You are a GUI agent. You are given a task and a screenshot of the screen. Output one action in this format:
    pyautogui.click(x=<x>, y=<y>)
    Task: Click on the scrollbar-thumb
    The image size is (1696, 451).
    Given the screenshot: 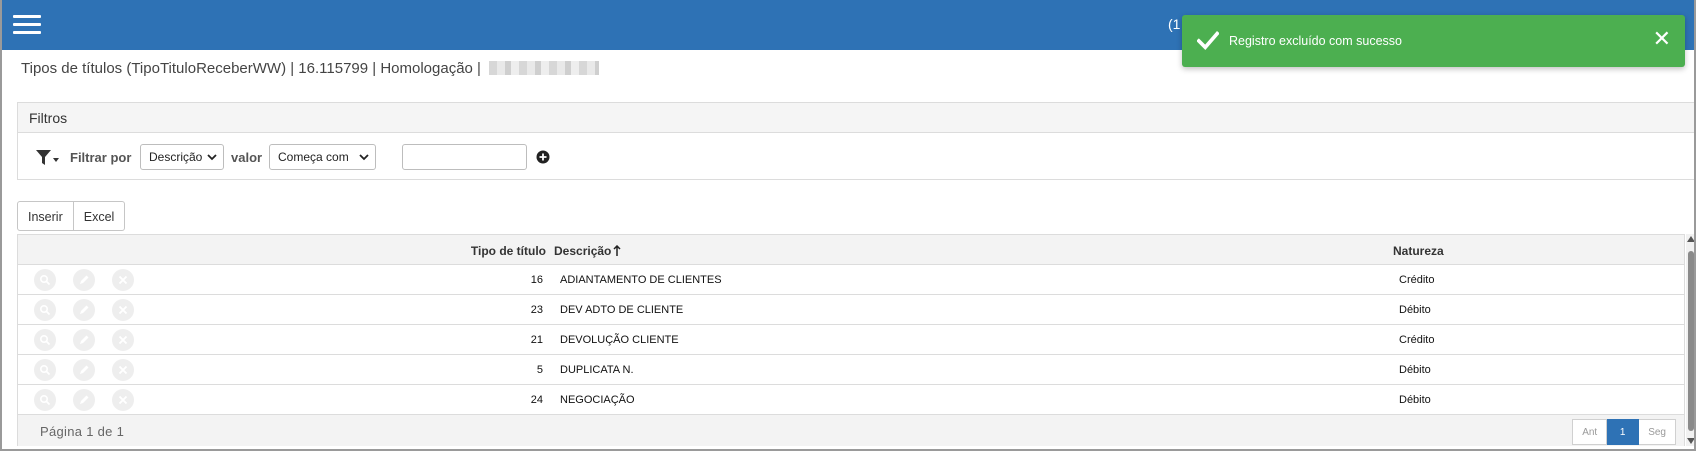 What is the action you would take?
    pyautogui.click(x=1691, y=341)
    